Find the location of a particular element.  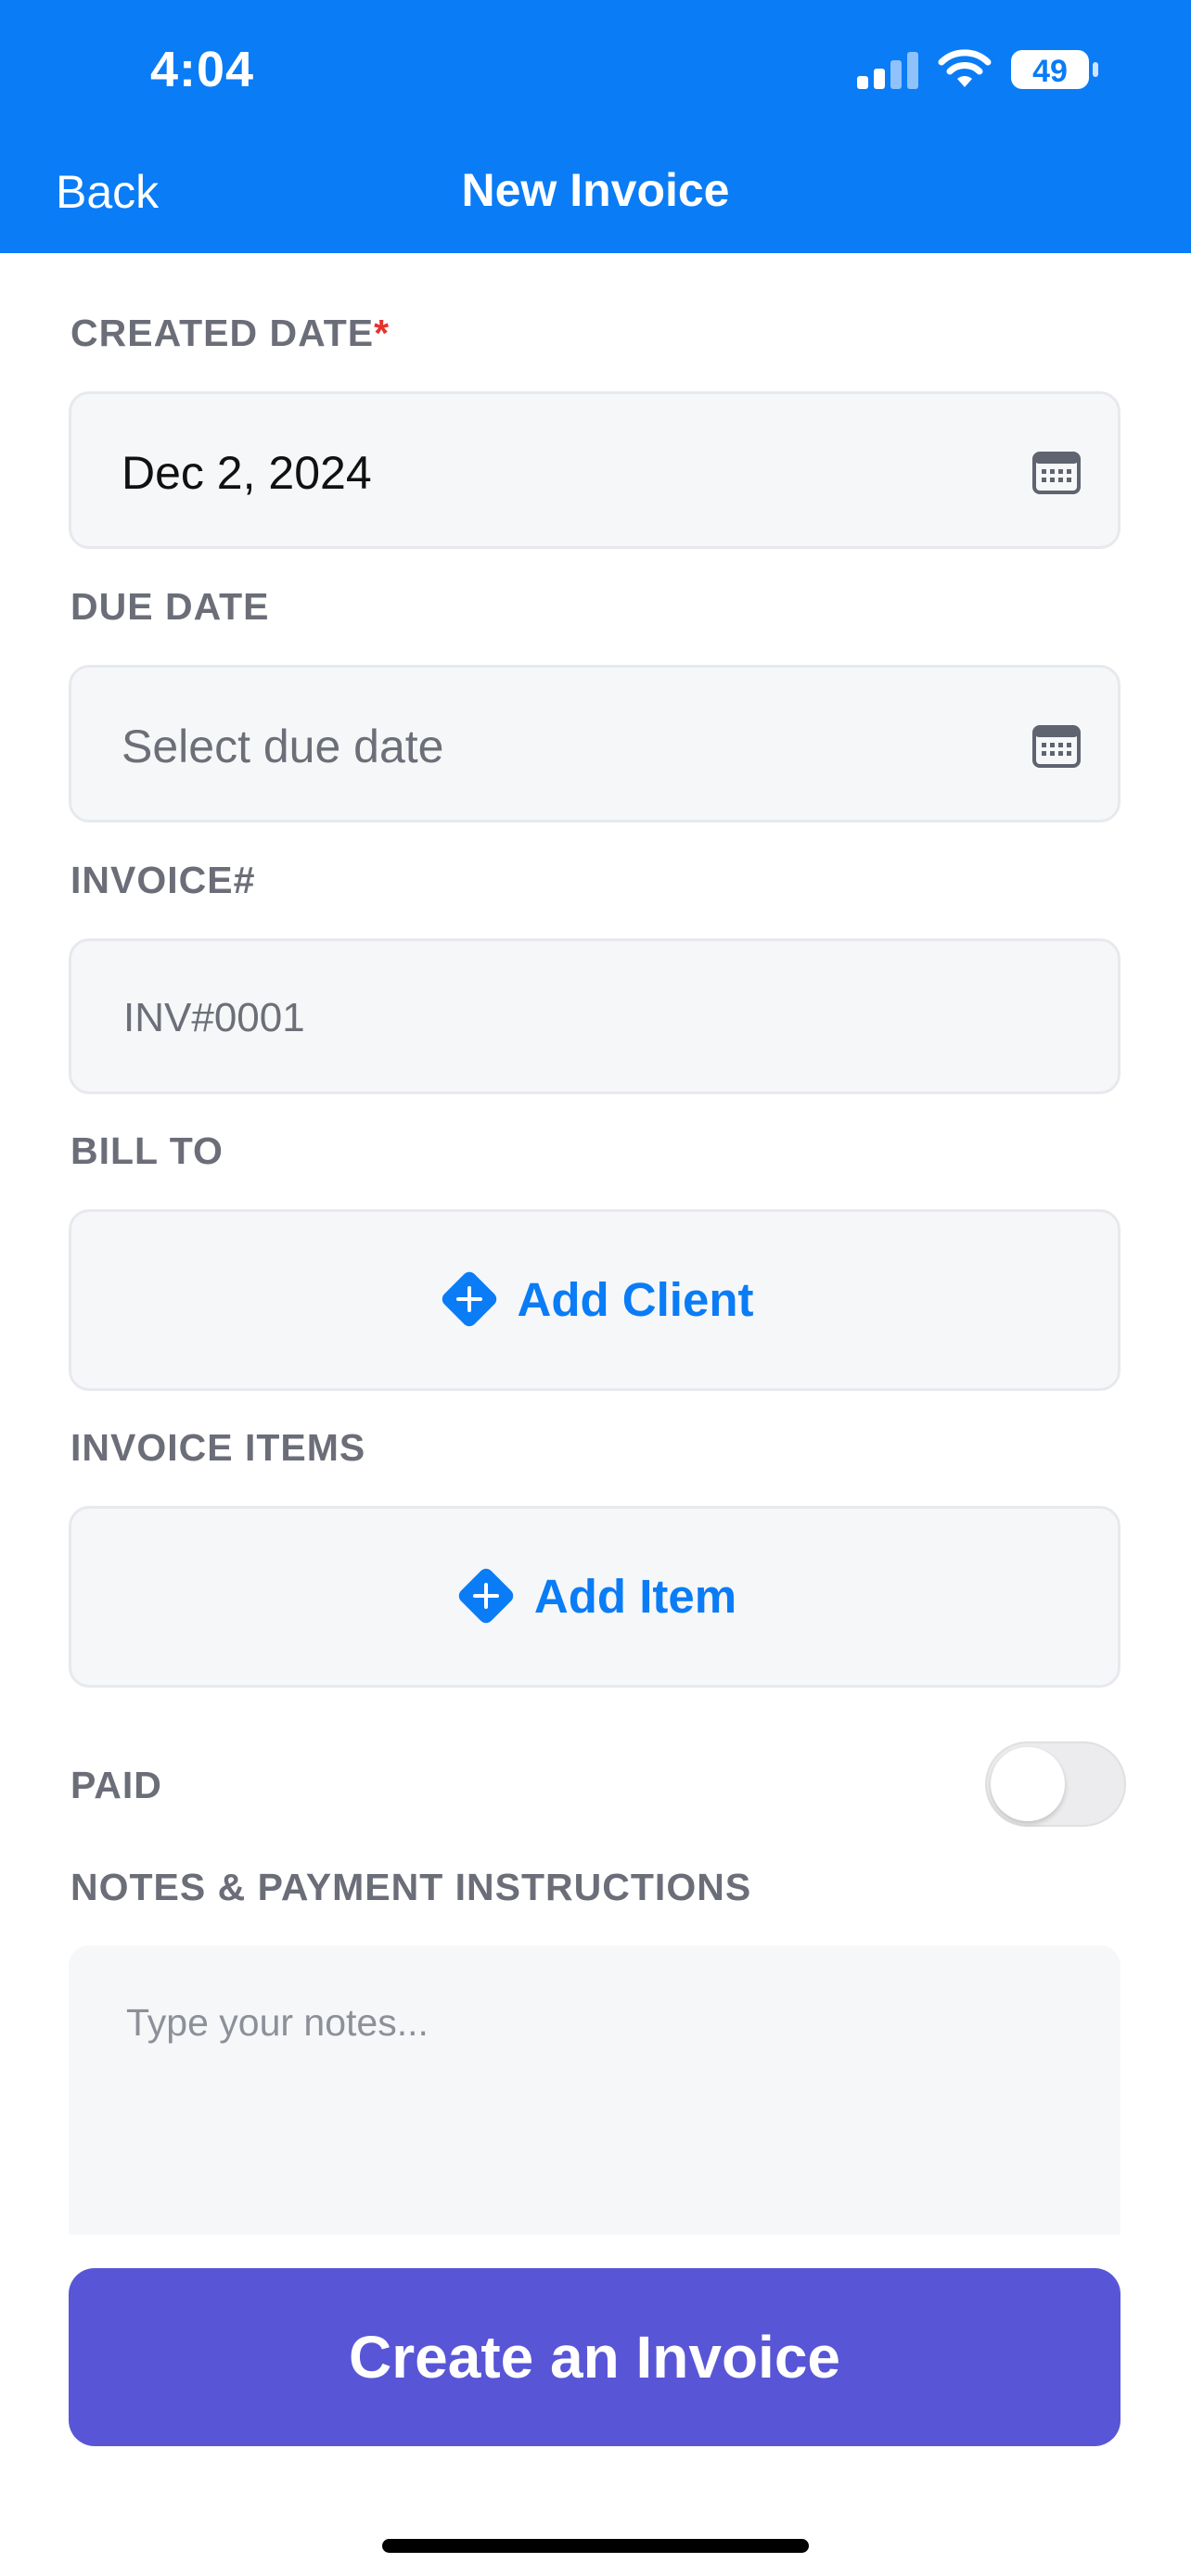

notes-label: NOTES & PAYMENT INSTRUCTIONS is located at coordinates (411, 1887).